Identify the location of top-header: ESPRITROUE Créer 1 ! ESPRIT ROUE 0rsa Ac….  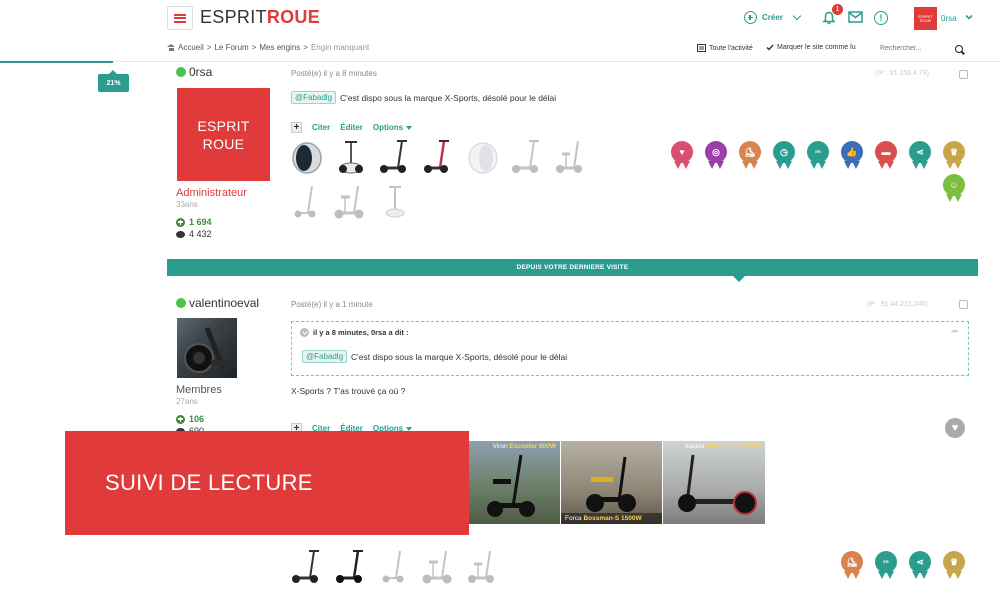
(500, 31).